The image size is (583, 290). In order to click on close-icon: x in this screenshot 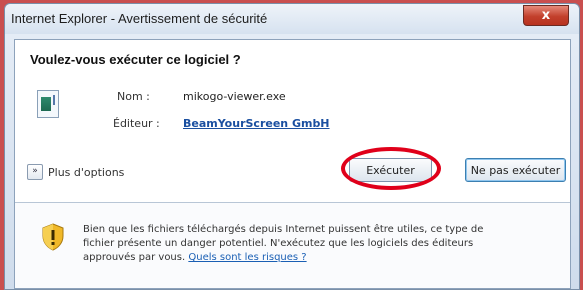, I will do `click(546, 15)`.